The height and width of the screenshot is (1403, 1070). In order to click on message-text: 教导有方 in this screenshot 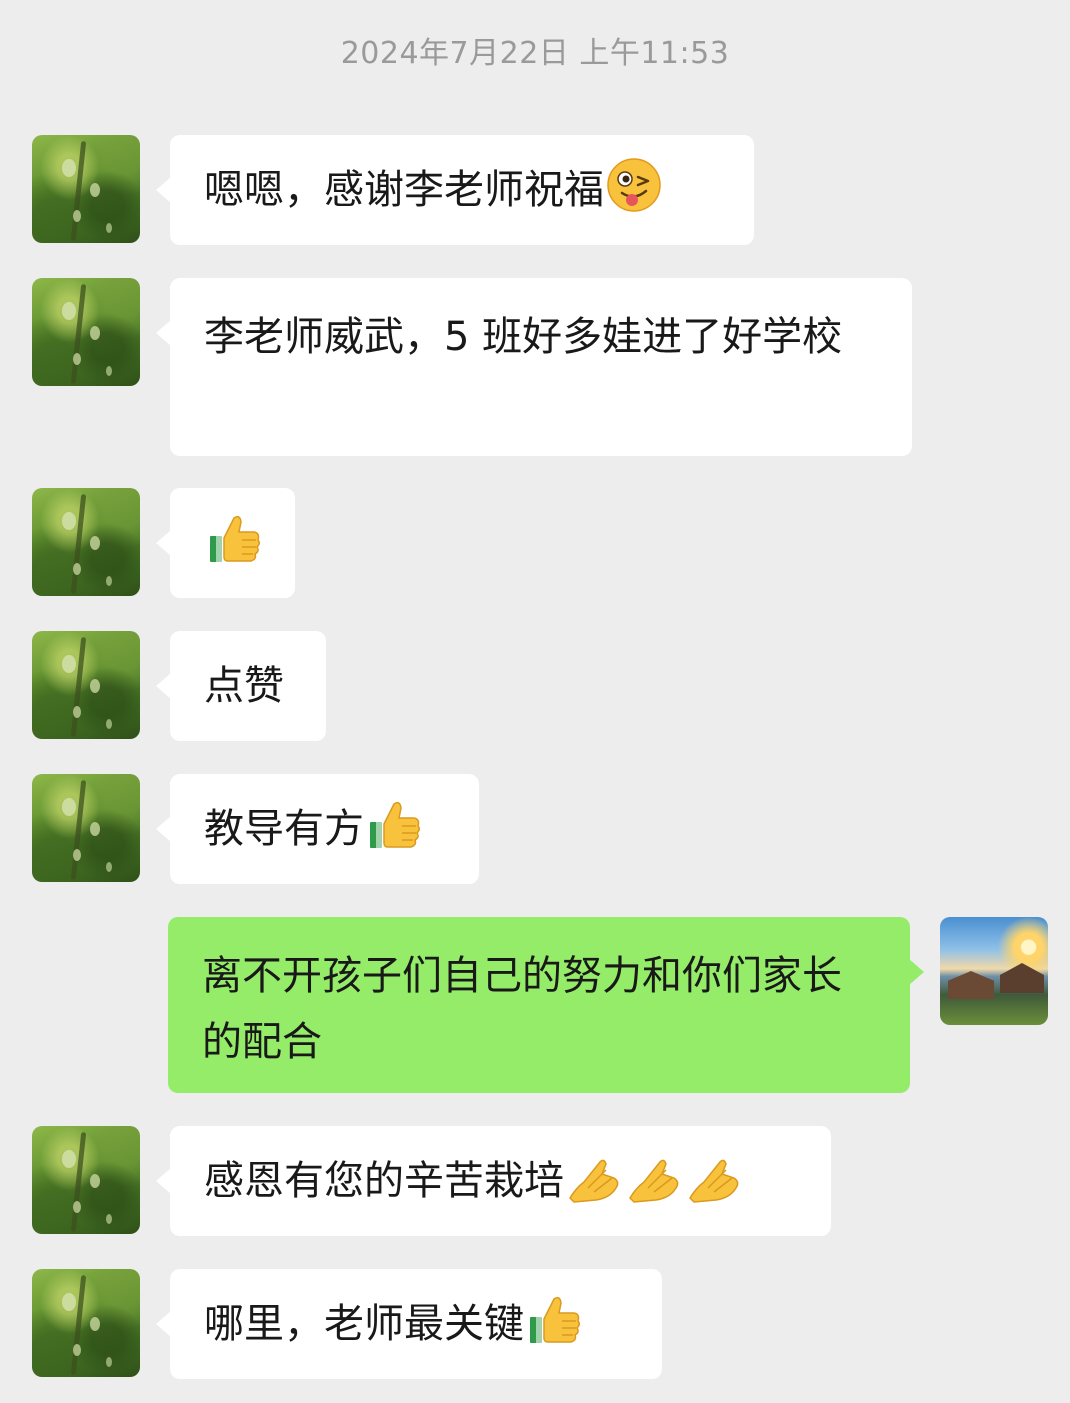, I will do `click(284, 829)`.